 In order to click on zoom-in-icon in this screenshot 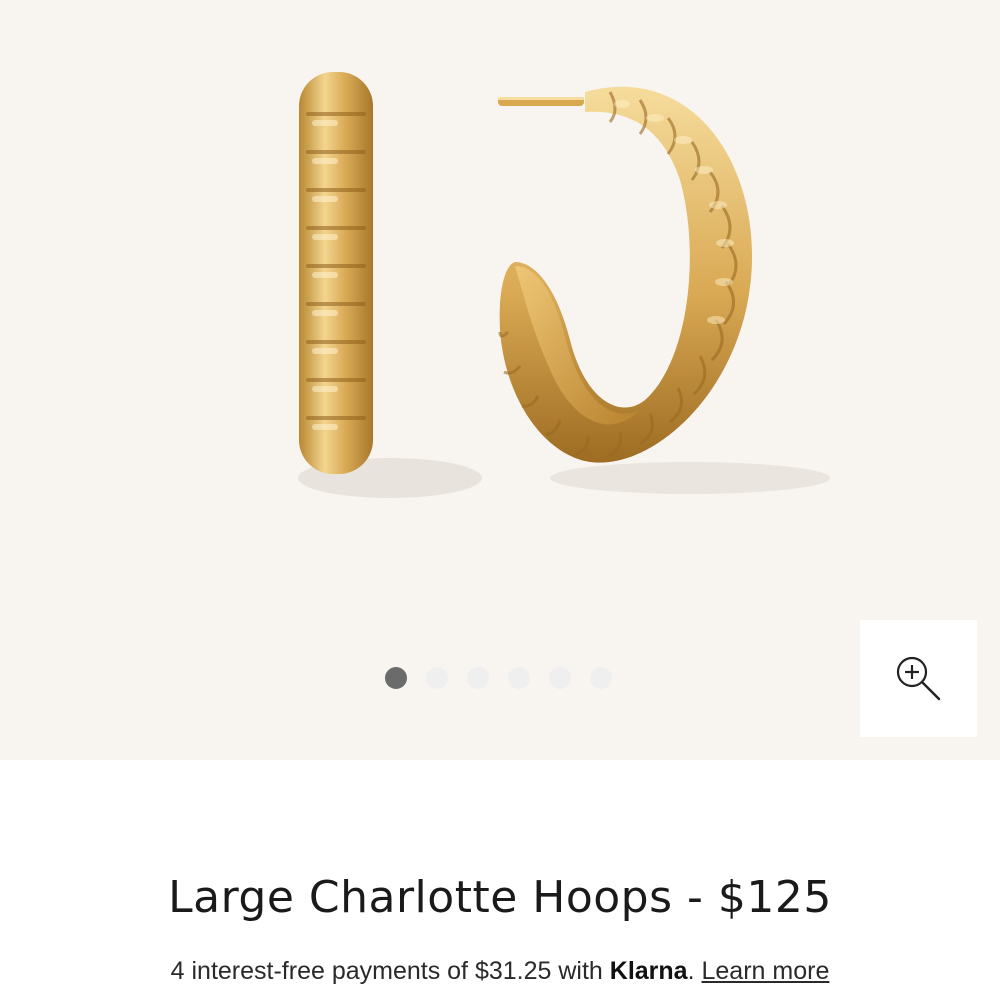, I will do `click(918, 678)`.